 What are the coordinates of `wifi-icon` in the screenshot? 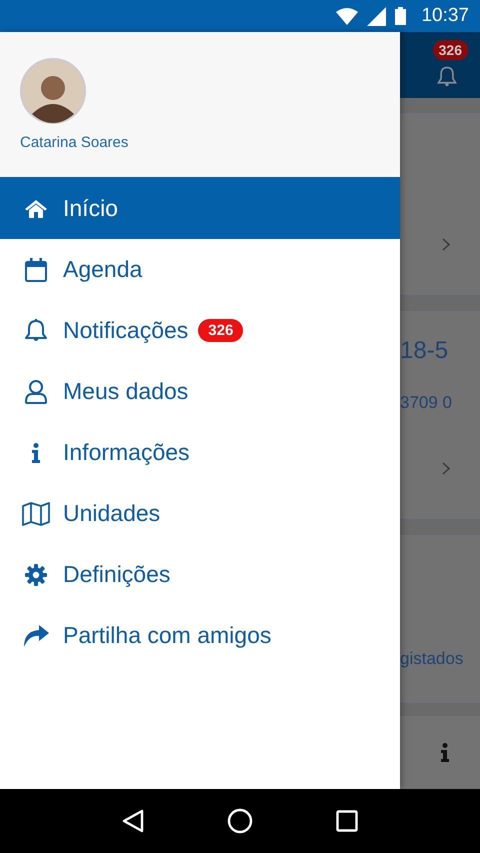 It's located at (347, 16).